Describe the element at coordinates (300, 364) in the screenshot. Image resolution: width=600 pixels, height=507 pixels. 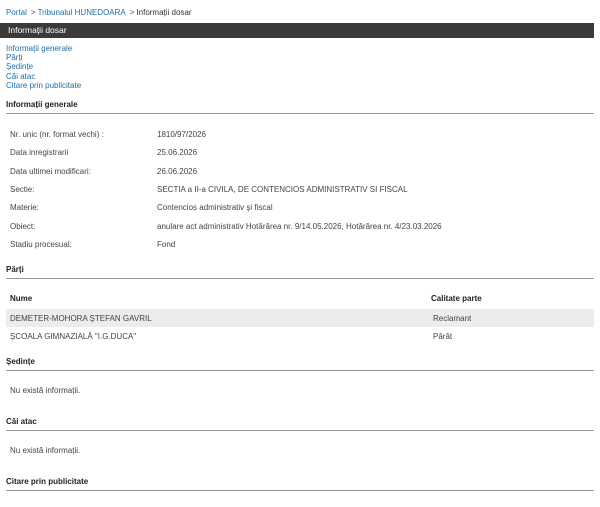
I see `section-heading-sedinte: Ședințe` at that location.